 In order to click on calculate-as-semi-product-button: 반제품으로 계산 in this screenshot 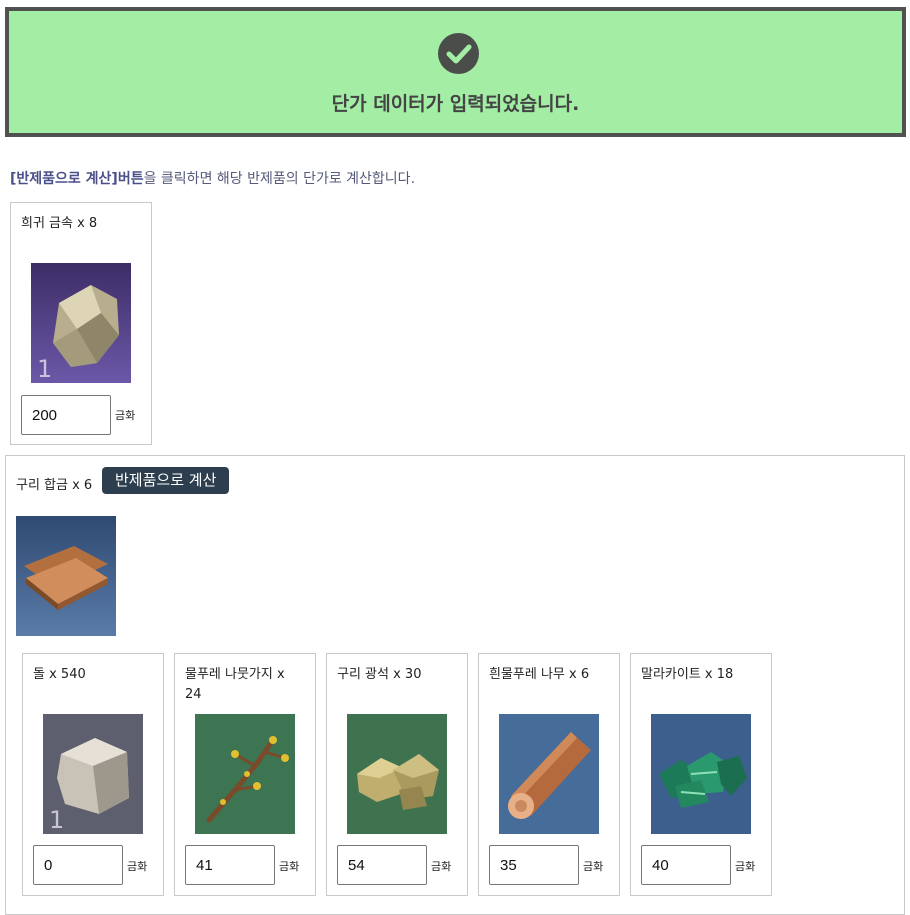, I will do `click(166, 480)`.